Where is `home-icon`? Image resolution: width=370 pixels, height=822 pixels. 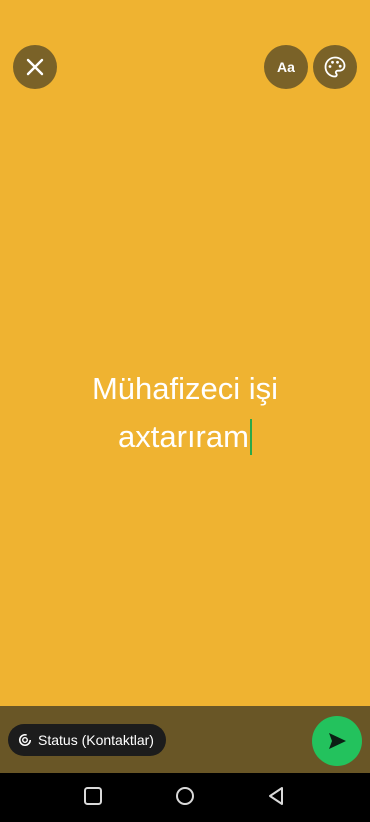
home-icon is located at coordinates (185, 796).